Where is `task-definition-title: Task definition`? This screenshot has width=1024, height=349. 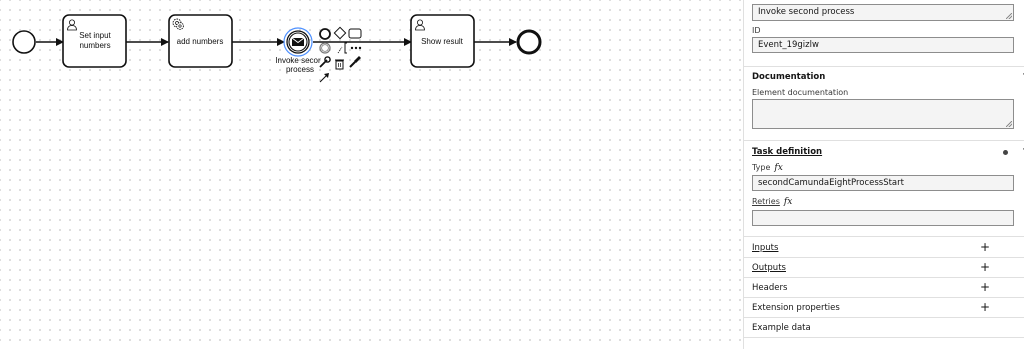
task-definition-title: Task definition is located at coordinates (787, 152).